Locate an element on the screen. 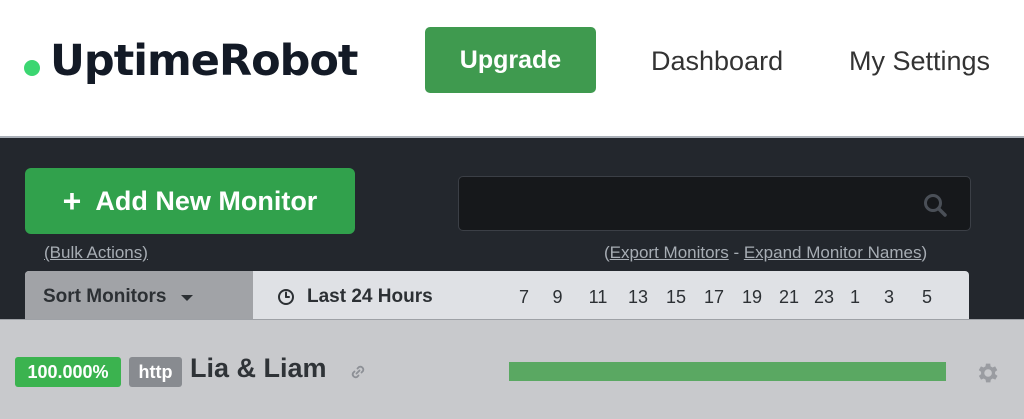 The image size is (1024, 419). search-icon is located at coordinates (935, 205).